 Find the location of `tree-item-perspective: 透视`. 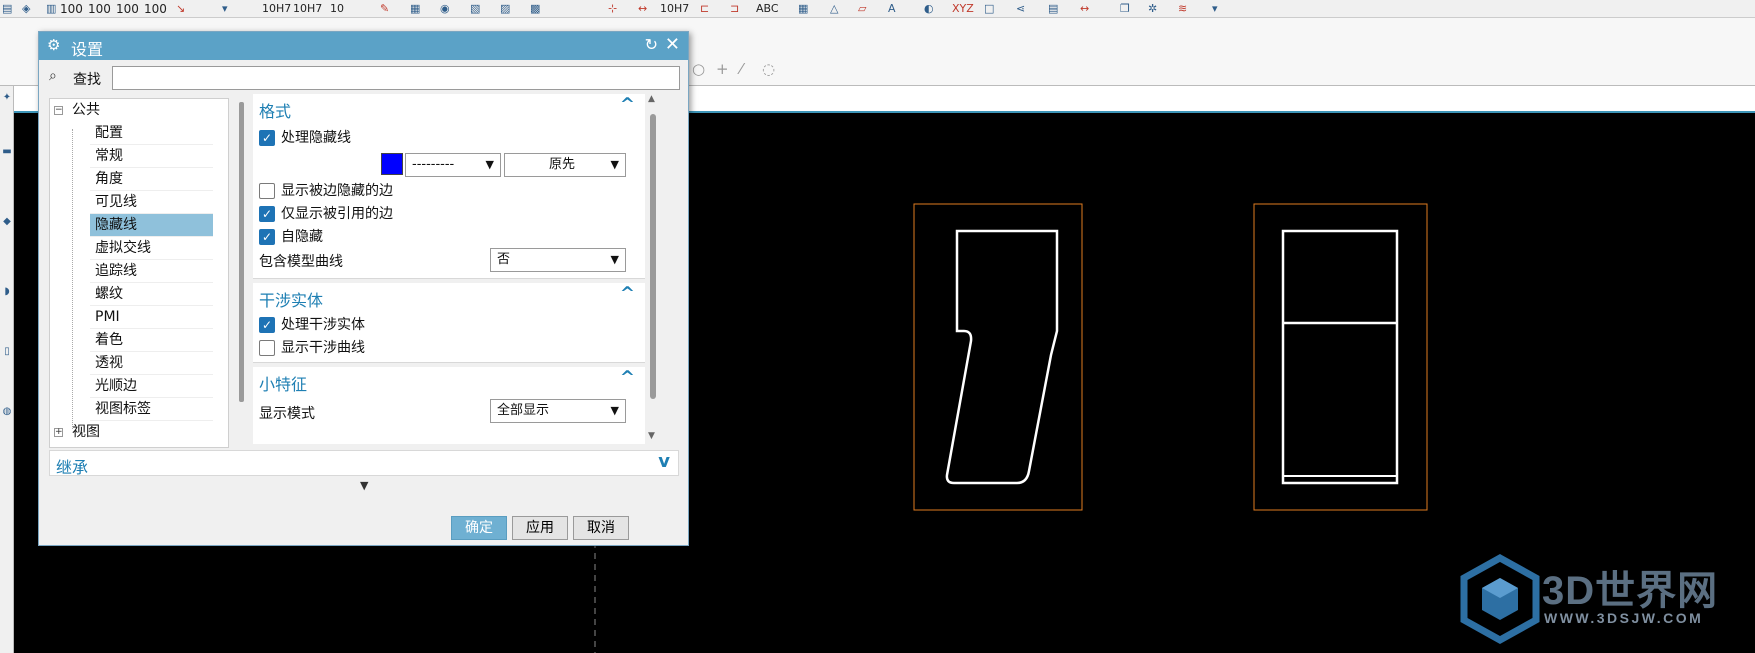

tree-item-perspective: 透视 is located at coordinates (151, 363).